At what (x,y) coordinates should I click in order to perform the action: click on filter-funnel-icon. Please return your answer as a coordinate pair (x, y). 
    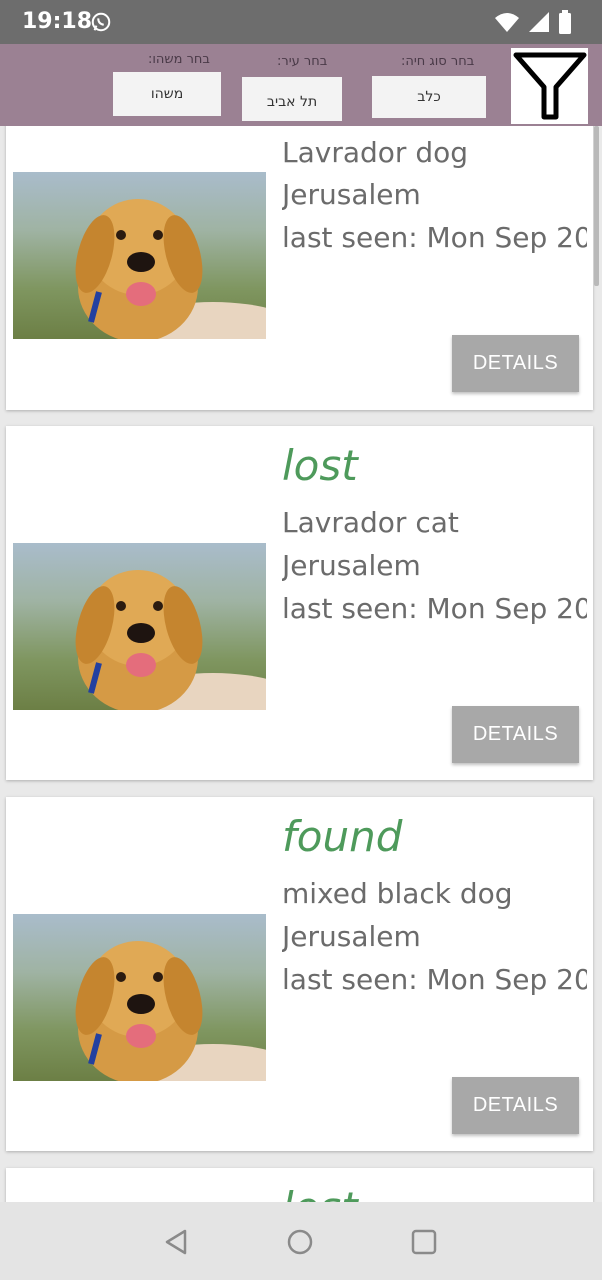
    Looking at the image, I should click on (549, 86).